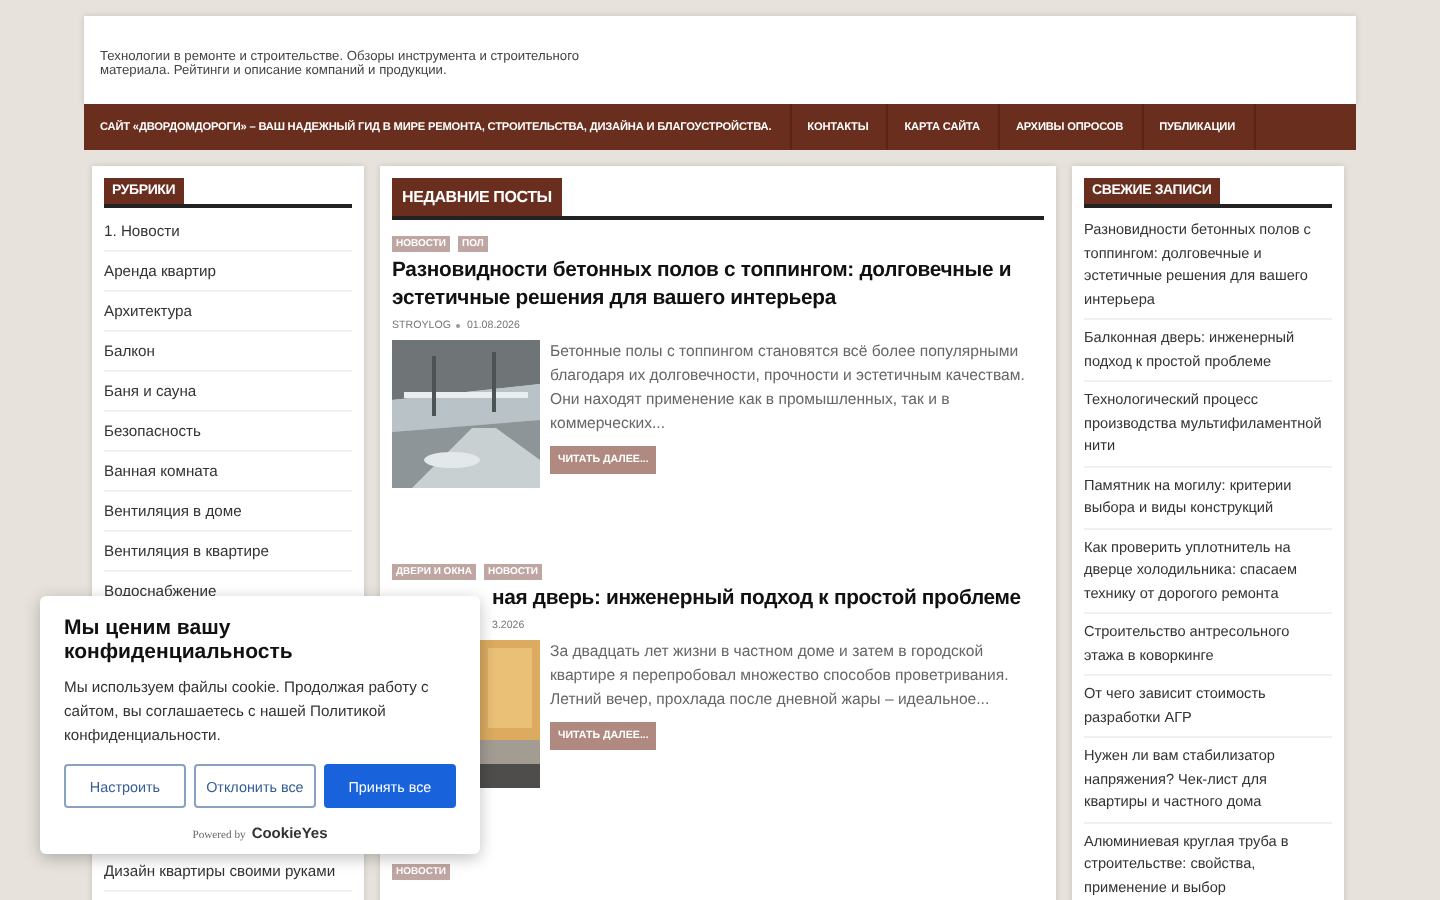  Describe the element at coordinates (458, 326) in the screenshot. I see `separator-dot` at that location.